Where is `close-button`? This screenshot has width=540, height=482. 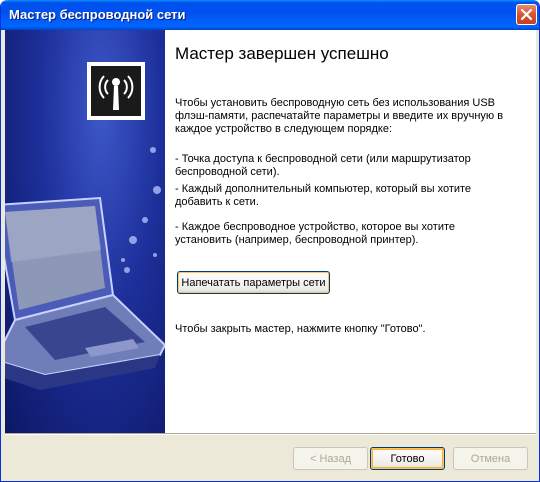 close-button is located at coordinates (526, 14).